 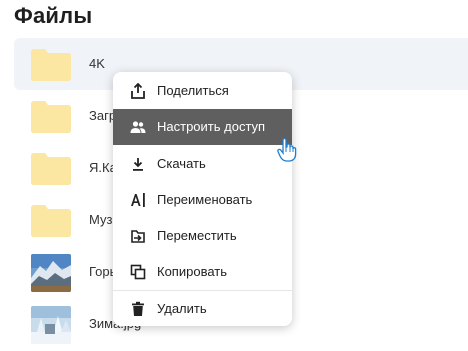 What do you see at coordinates (51, 325) in the screenshot?
I see `winter-photo-thumbnail` at bounding box center [51, 325].